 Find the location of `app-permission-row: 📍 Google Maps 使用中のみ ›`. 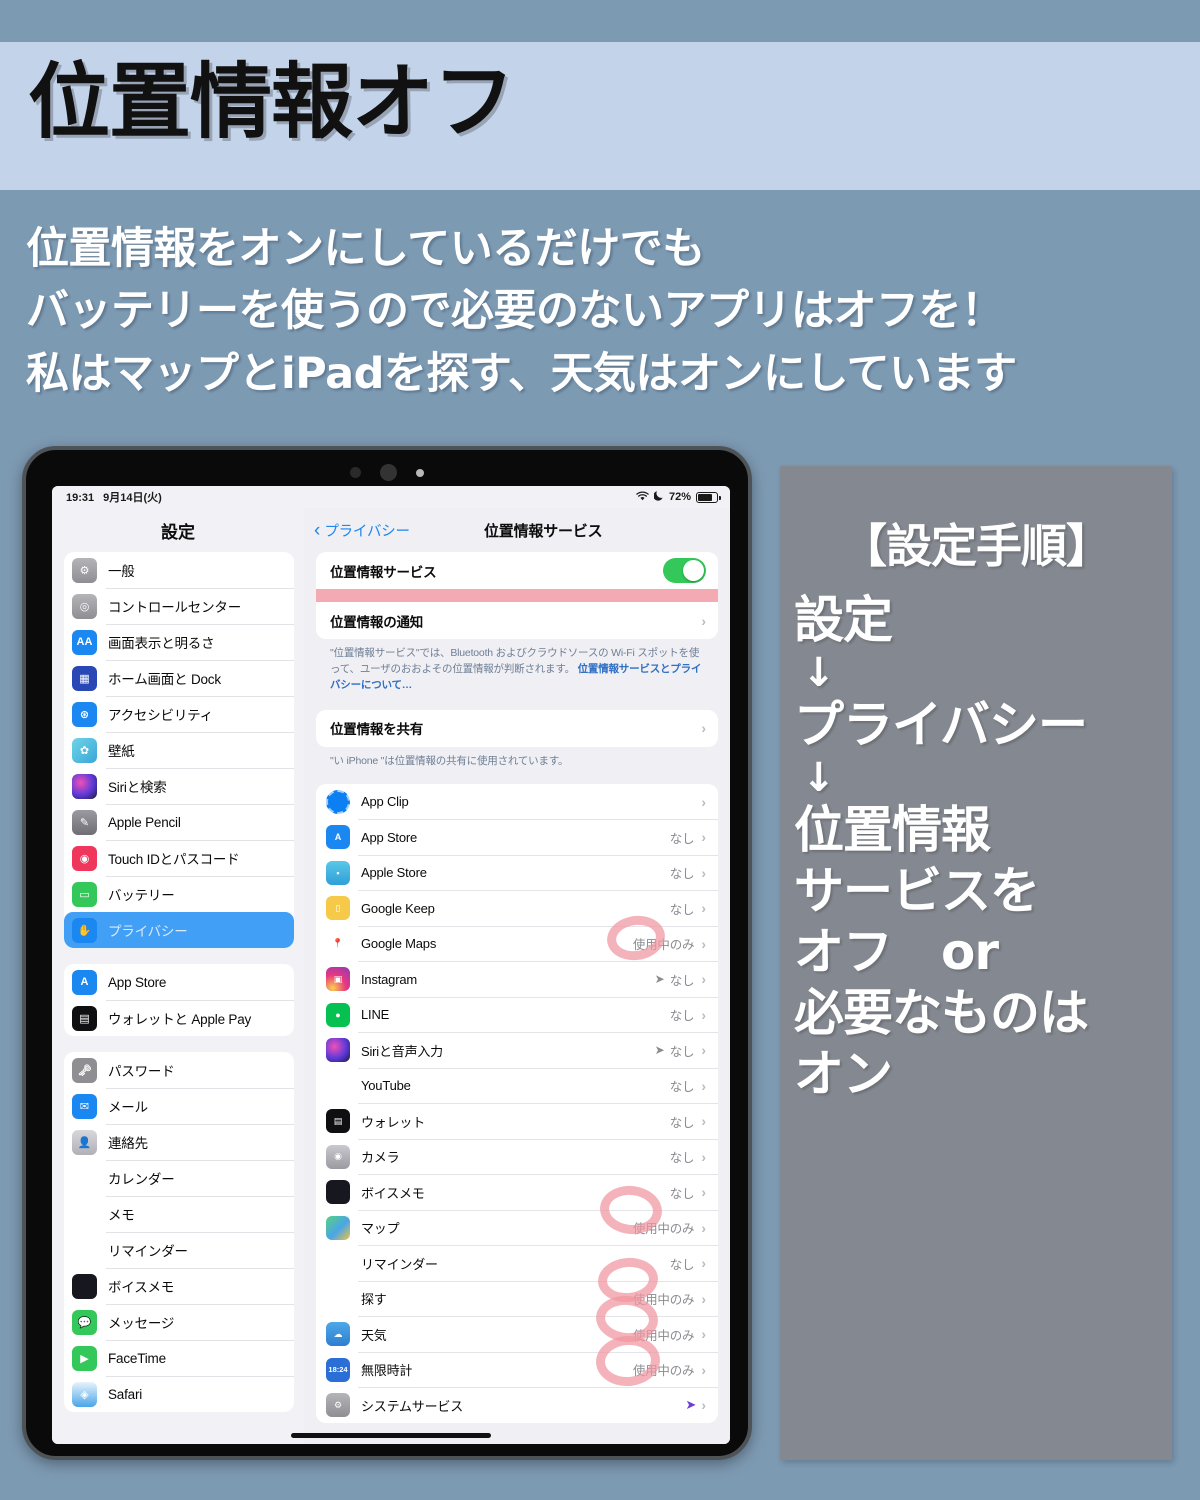

app-permission-row: 📍 Google Maps 使用中のみ › is located at coordinates (517, 943).